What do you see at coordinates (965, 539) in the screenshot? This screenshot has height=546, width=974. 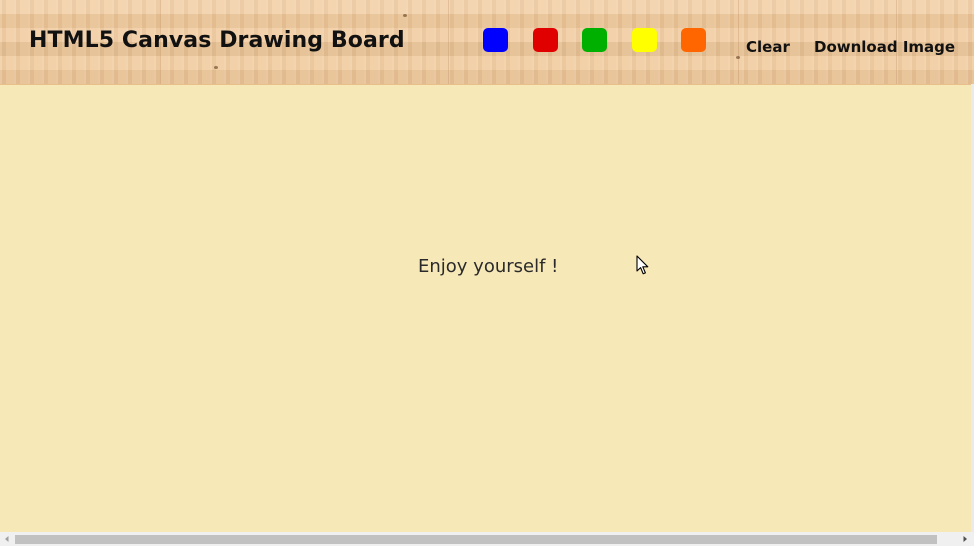 I see `scroll-right-arrow-icon` at bounding box center [965, 539].